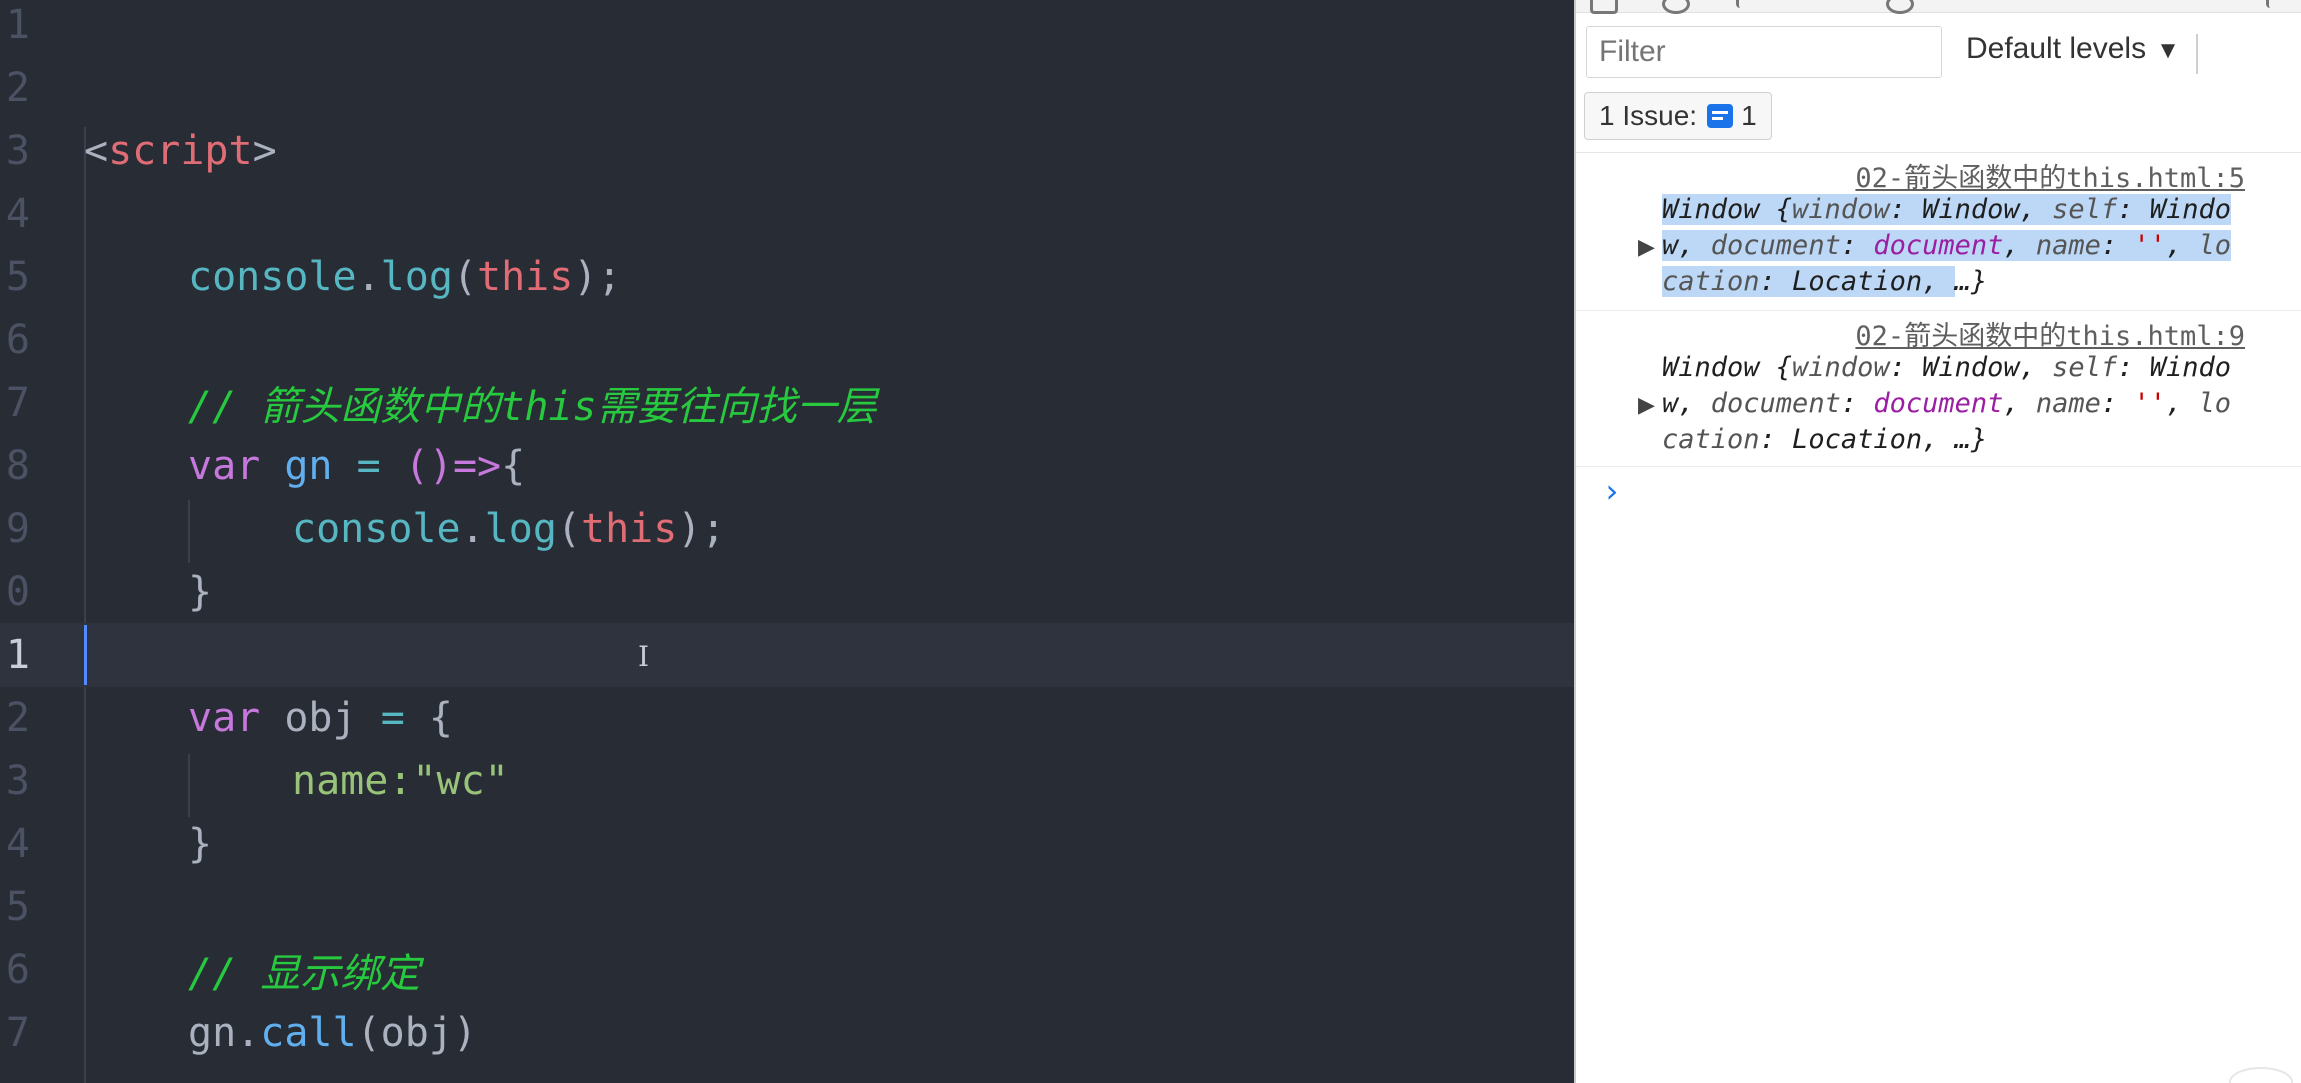  Describe the element at coordinates (1900, 7) in the screenshot. I see `eye-icon` at that location.